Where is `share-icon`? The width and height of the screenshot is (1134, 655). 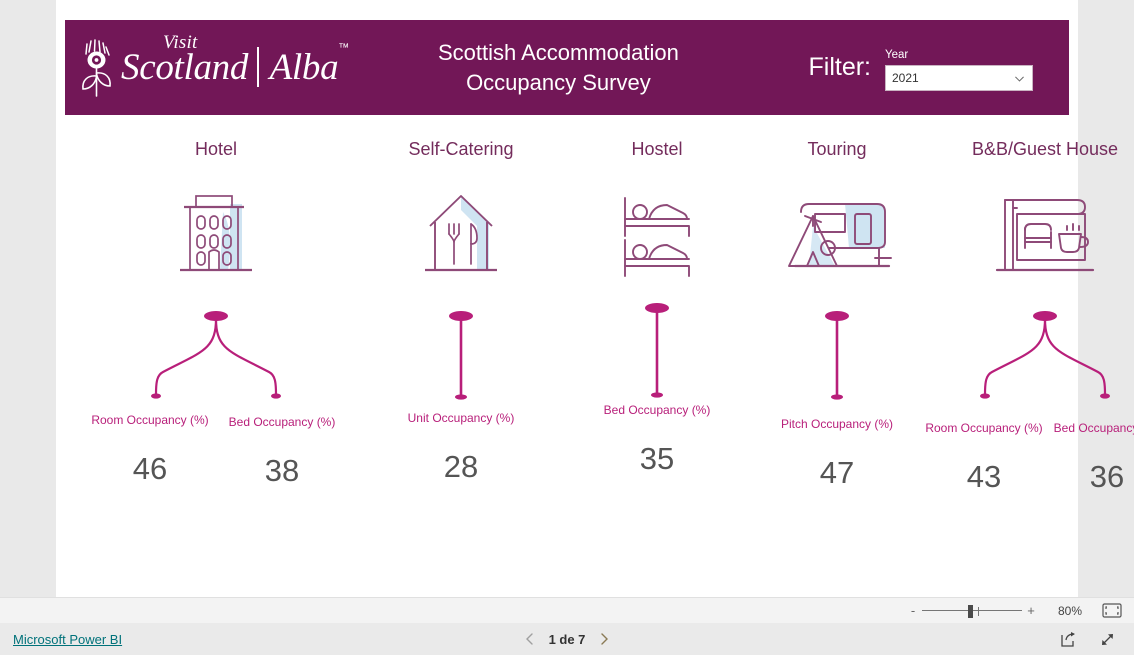
share-icon is located at coordinates (1068, 639).